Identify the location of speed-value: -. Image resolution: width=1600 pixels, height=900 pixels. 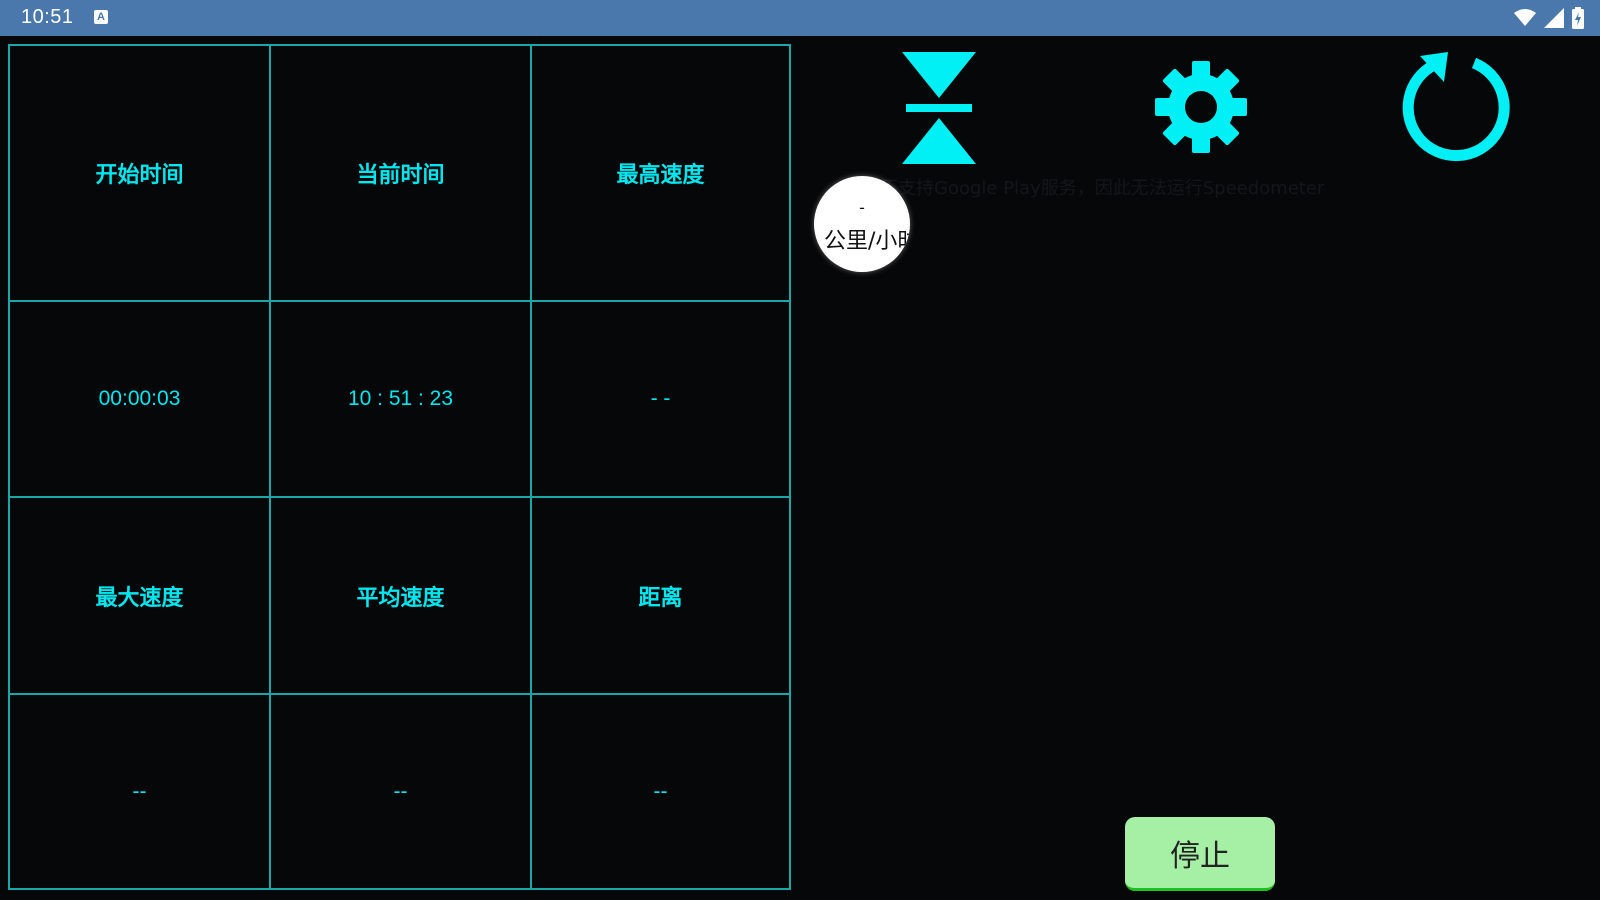
(862, 207).